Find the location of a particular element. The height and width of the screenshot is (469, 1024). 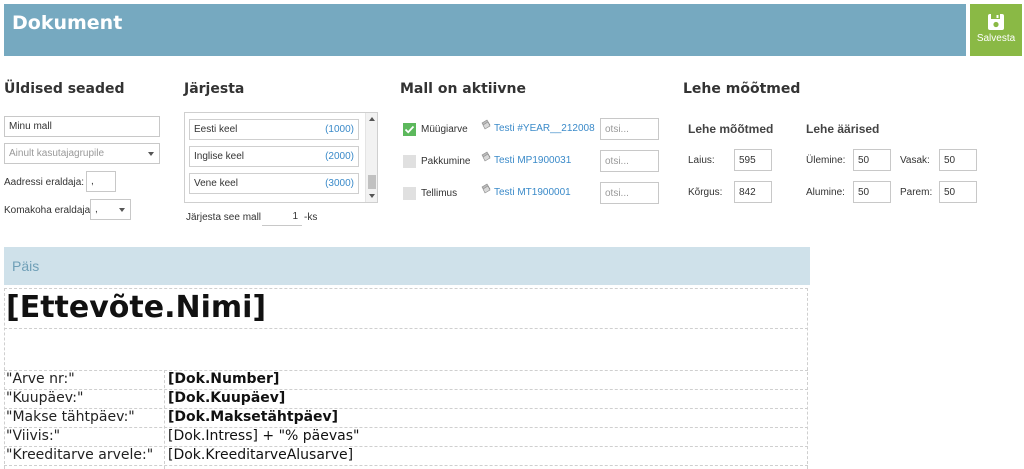

checkmark-icon is located at coordinates (409, 129).